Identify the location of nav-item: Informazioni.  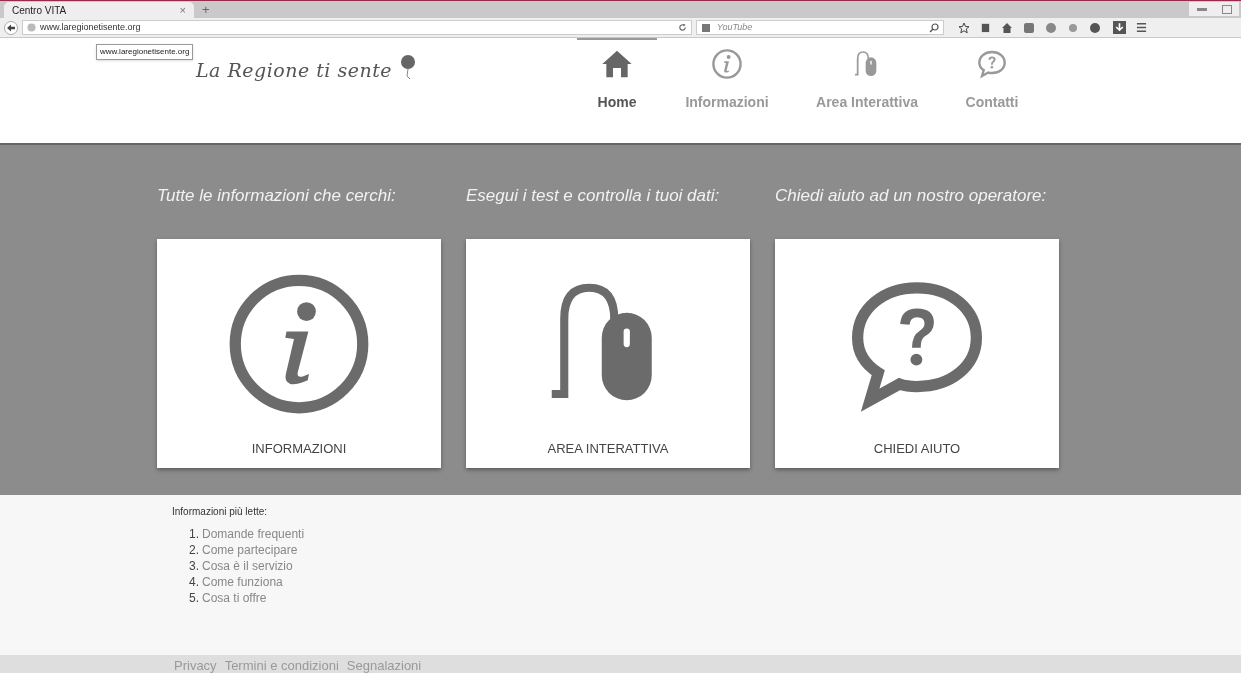
(727, 90).